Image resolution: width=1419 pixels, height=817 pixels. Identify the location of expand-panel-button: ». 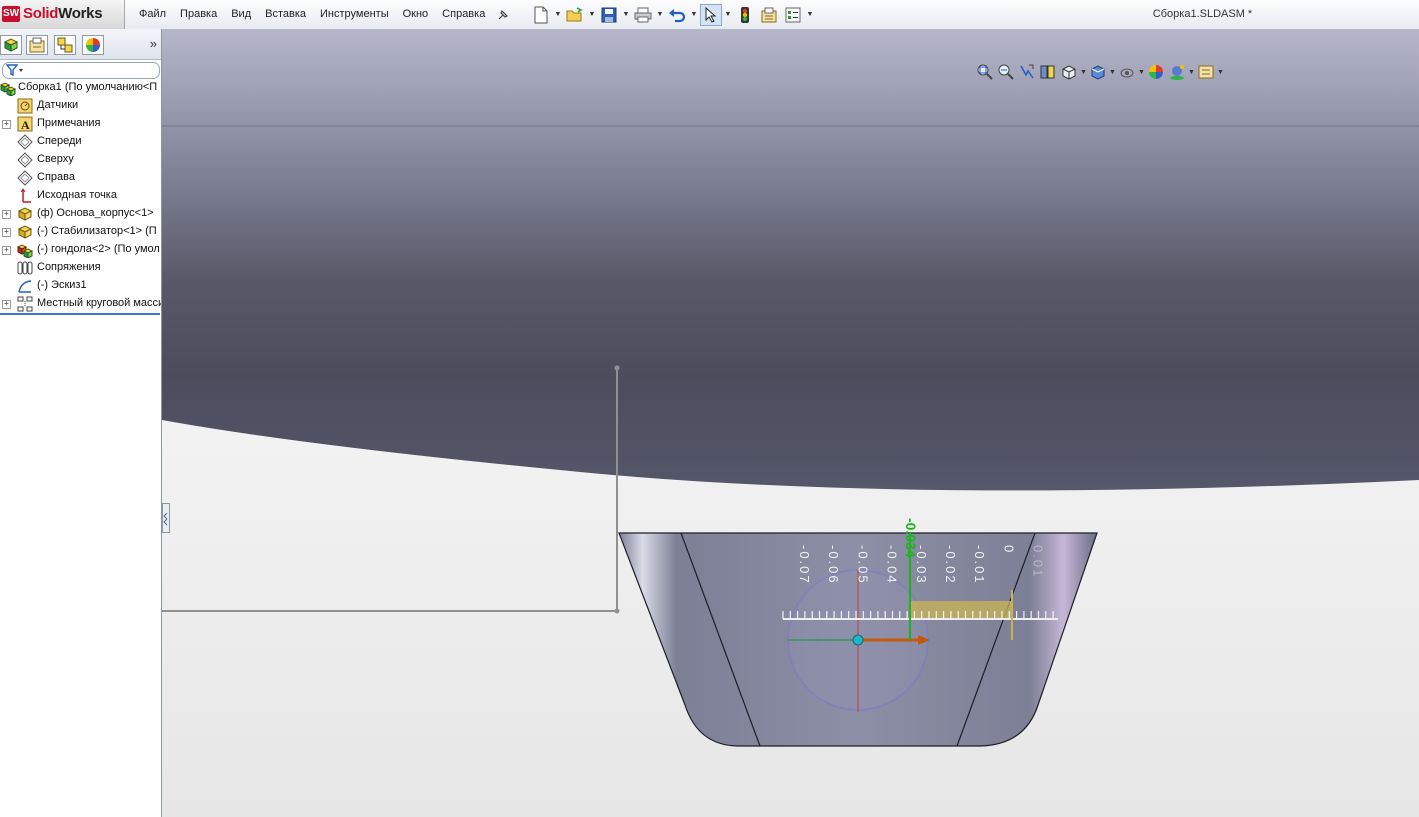
(153, 43).